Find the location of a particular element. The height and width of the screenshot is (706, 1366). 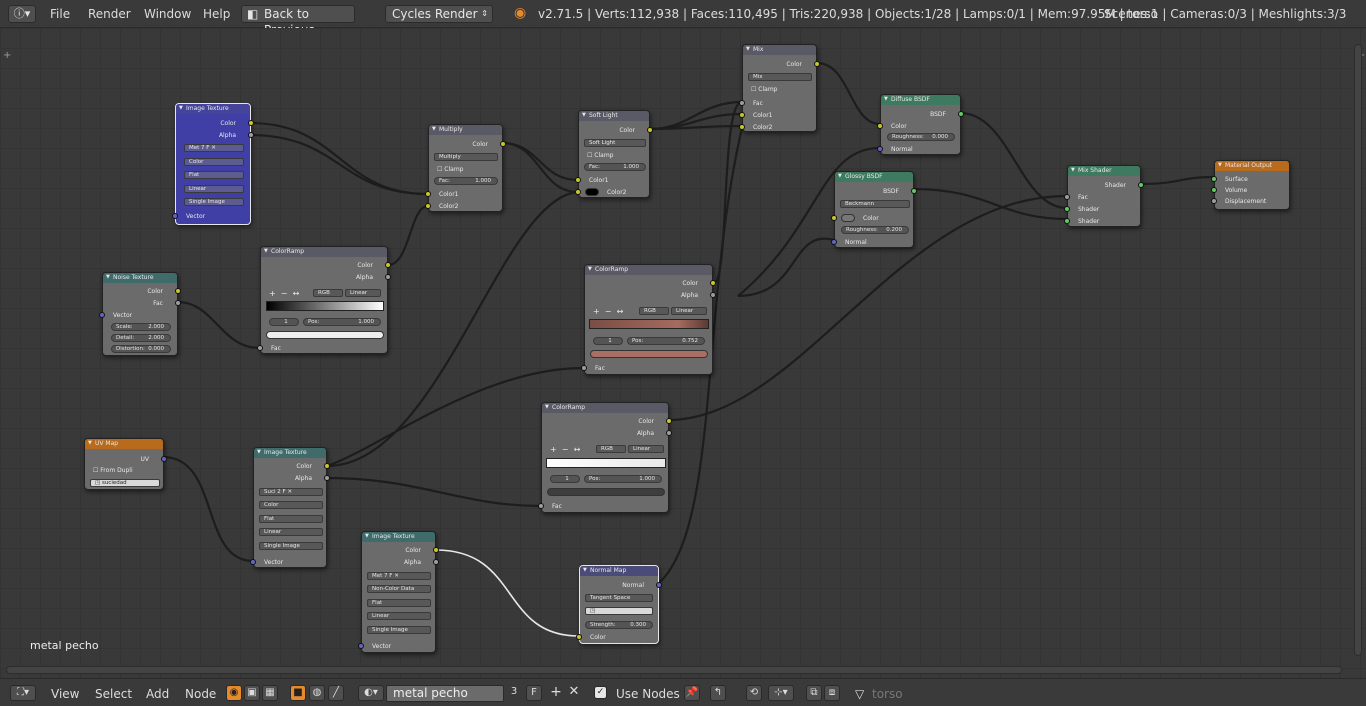

vertical-scrollbar is located at coordinates (1358, 350).